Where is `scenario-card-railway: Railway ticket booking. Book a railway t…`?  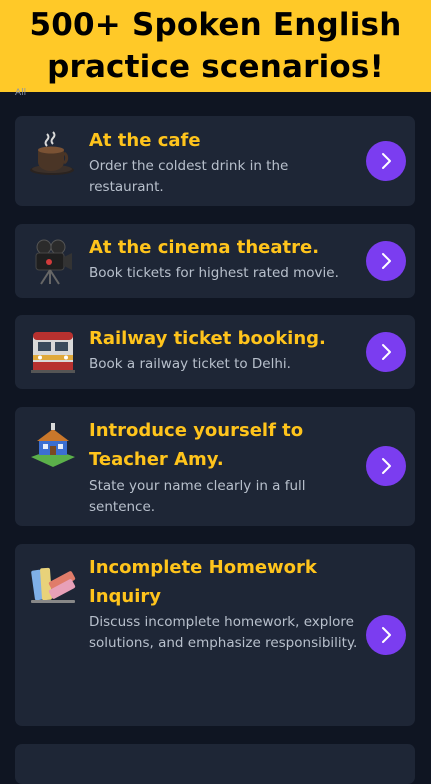
scenario-card-railway: Railway ticket booking. Book a railway t… is located at coordinates (215, 352).